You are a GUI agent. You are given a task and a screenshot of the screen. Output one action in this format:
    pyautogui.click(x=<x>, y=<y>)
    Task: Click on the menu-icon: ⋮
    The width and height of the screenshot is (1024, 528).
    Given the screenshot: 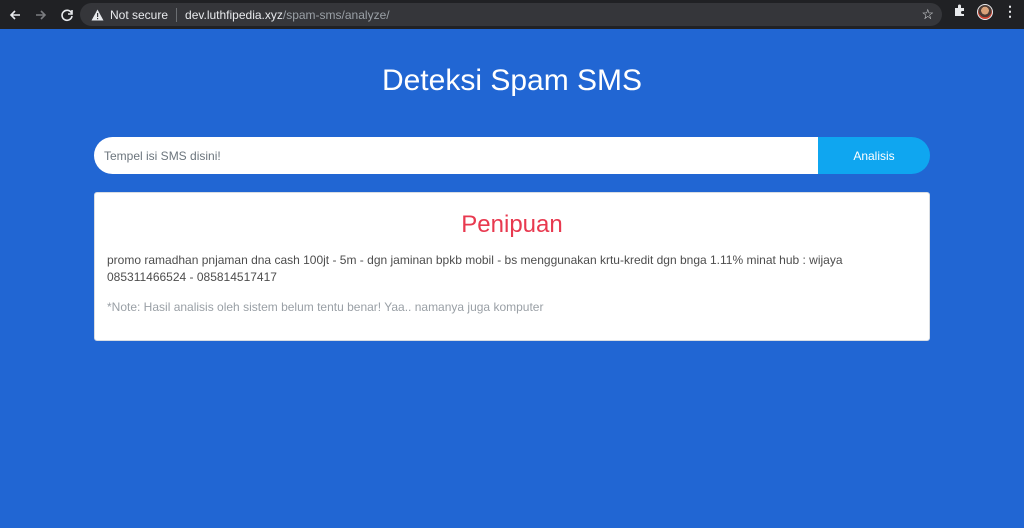 What is the action you would take?
    pyautogui.click(x=1010, y=11)
    